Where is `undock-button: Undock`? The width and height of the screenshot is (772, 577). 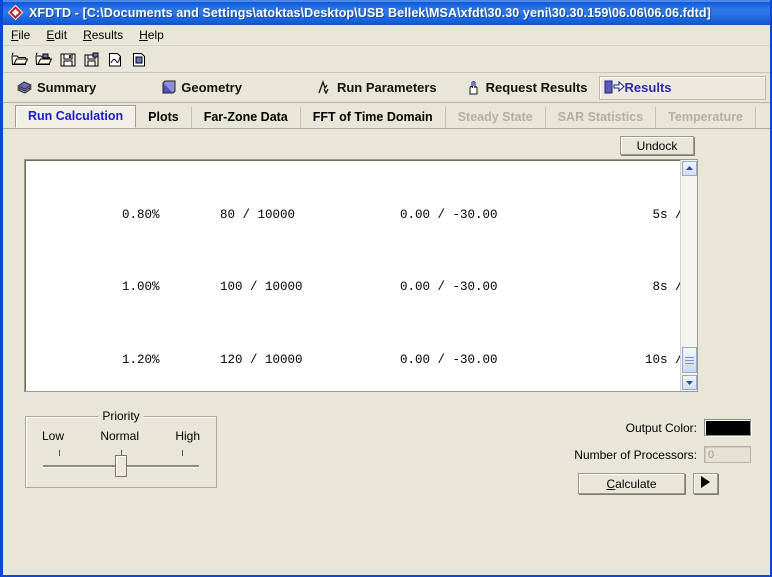 undock-button: Undock is located at coordinates (657, 145).